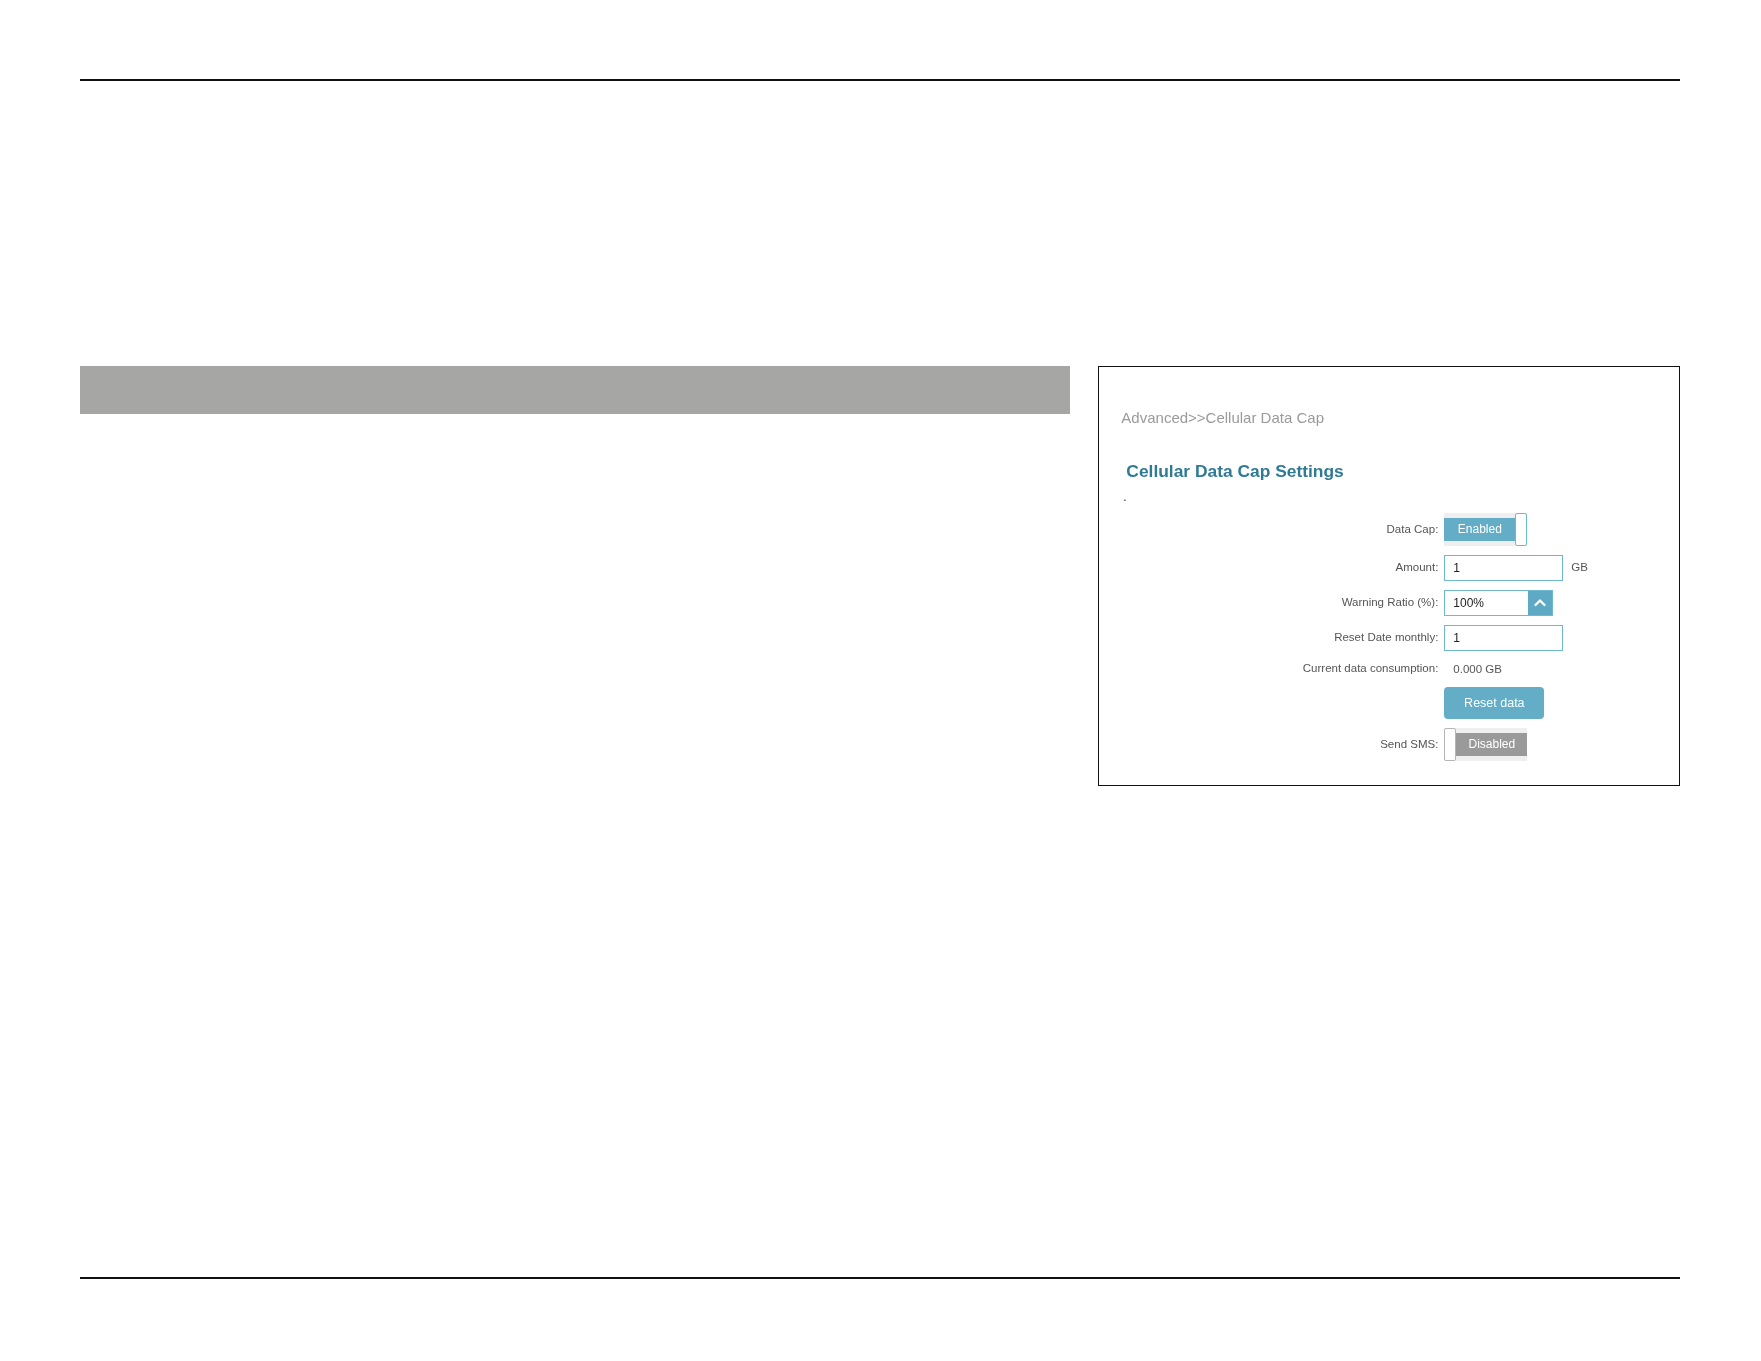  I want to click on field-label: Warning Ratio (%):, so click(1390, 603).